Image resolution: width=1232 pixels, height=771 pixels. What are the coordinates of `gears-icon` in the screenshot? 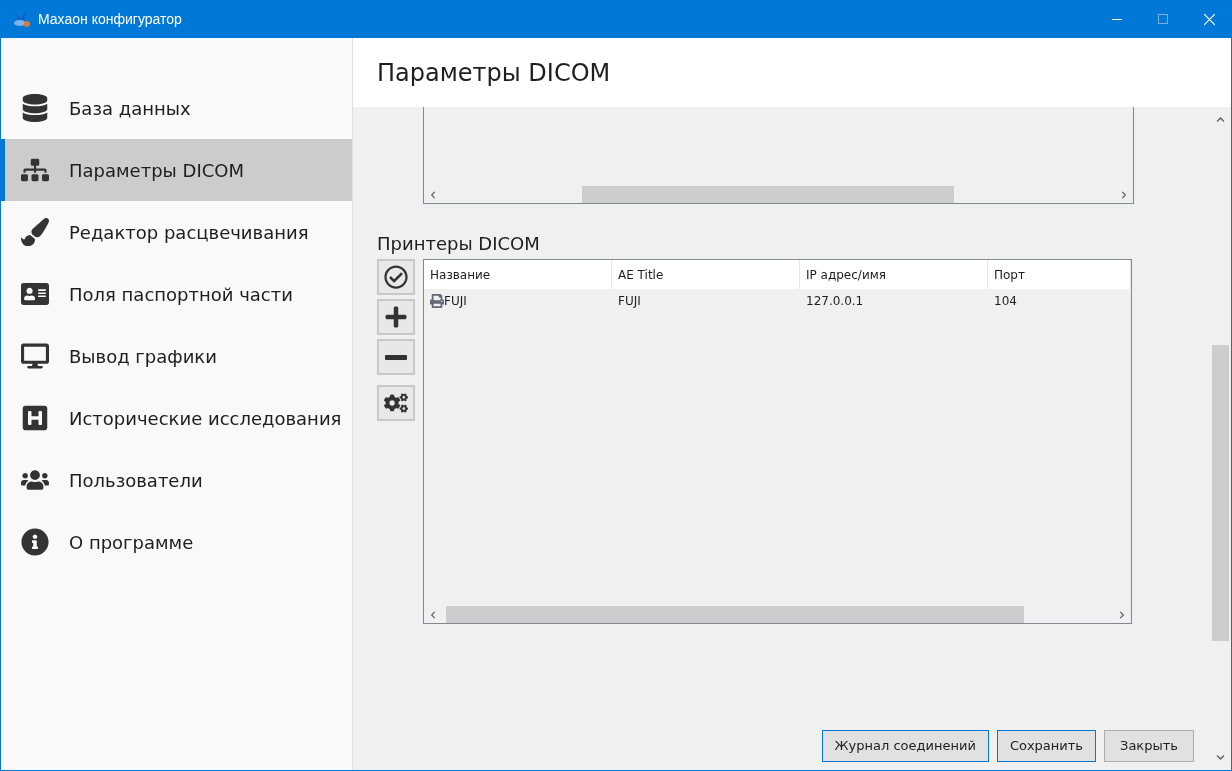 It's located at (396, 403).